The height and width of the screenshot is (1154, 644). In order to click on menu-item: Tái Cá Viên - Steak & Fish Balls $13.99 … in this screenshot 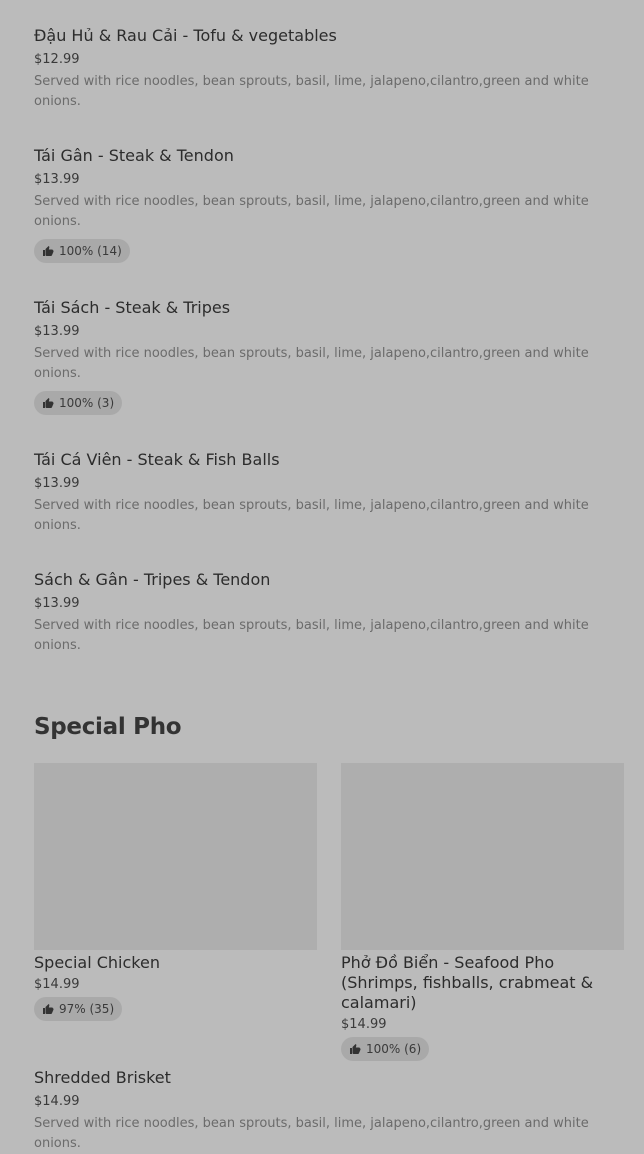, I will do `click(314, 493)`.